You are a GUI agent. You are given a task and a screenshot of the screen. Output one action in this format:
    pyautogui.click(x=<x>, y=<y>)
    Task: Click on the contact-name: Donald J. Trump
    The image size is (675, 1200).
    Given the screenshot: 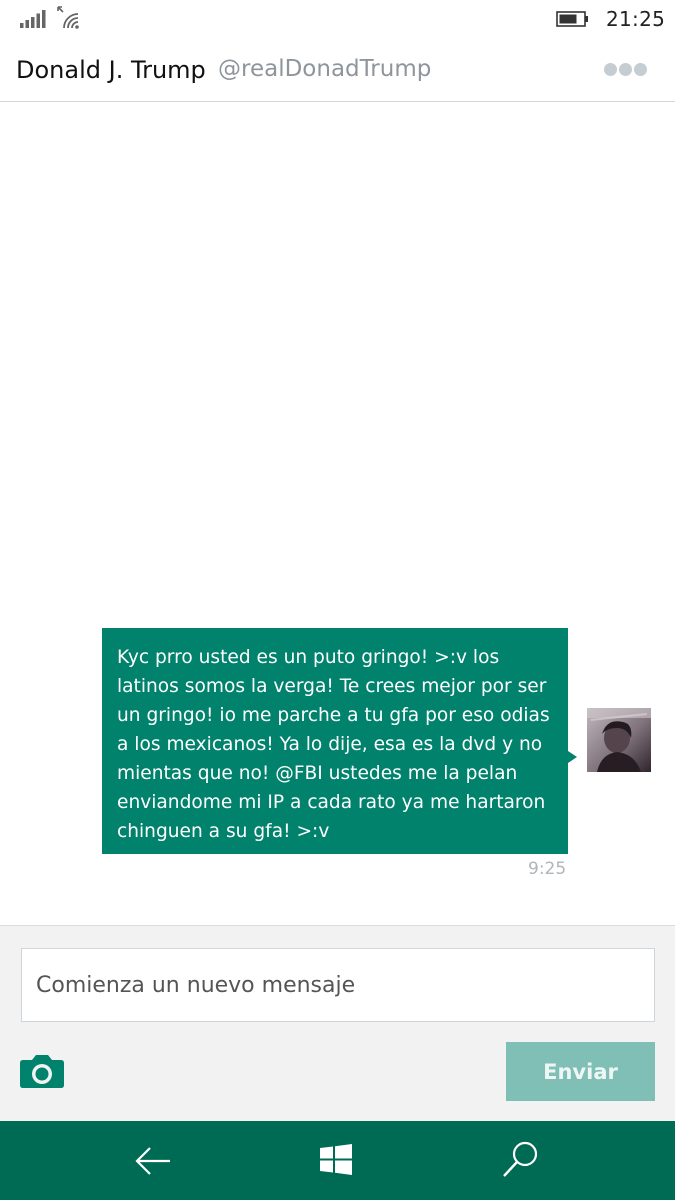 What is the action you would take?
    pyautogui.click(x=111, y=70)
    